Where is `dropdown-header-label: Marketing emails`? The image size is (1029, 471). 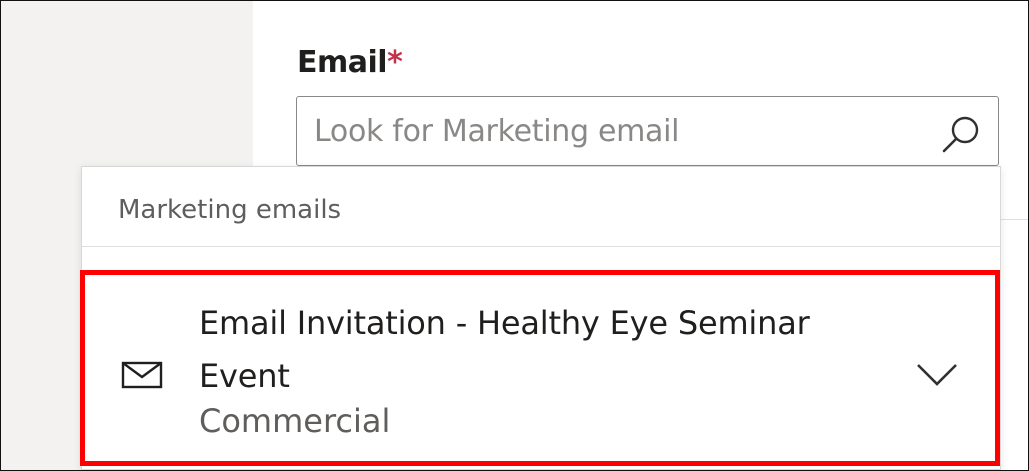
dropdown-header-label: Marketing emails is located at coordinates (230, 210).